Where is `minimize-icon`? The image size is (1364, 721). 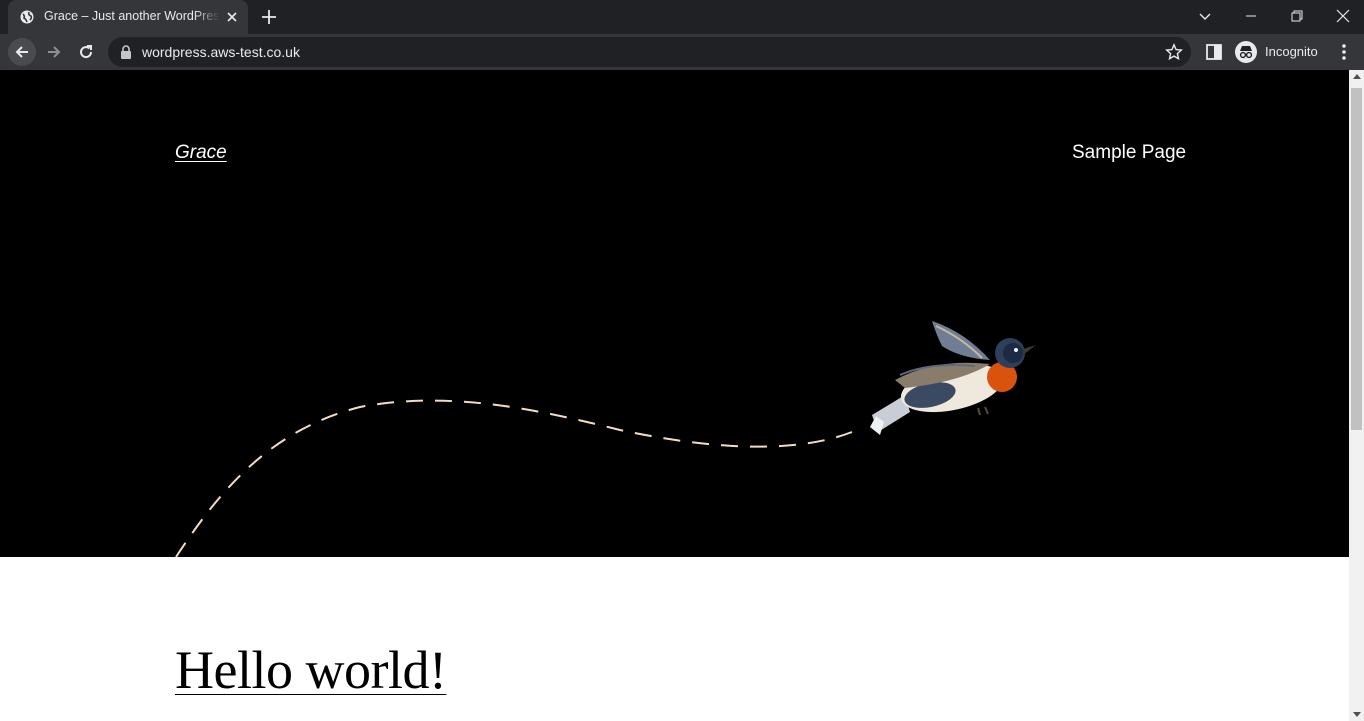
minimize-icon is located at coordinates (1251, 16).